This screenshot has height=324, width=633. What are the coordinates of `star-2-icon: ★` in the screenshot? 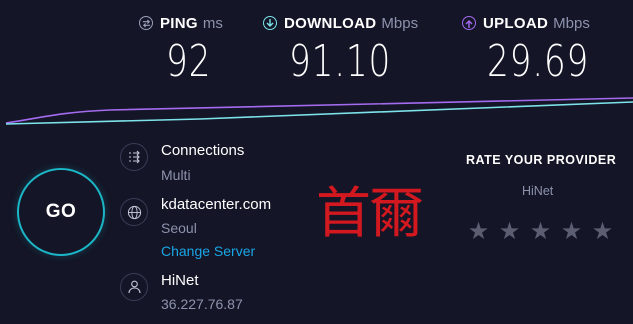 It's located at (509, 231).